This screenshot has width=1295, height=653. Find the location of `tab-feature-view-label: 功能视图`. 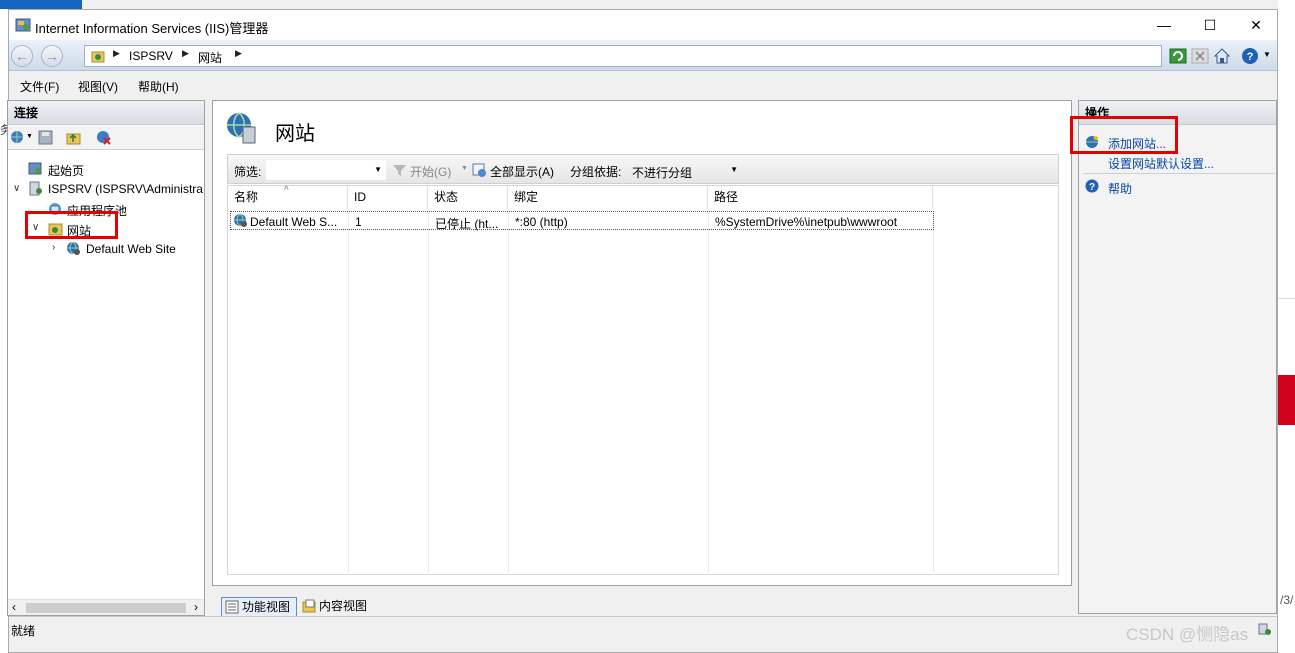

tab-feature-view-label: 功能视图 is located at coordinates (266, 607).